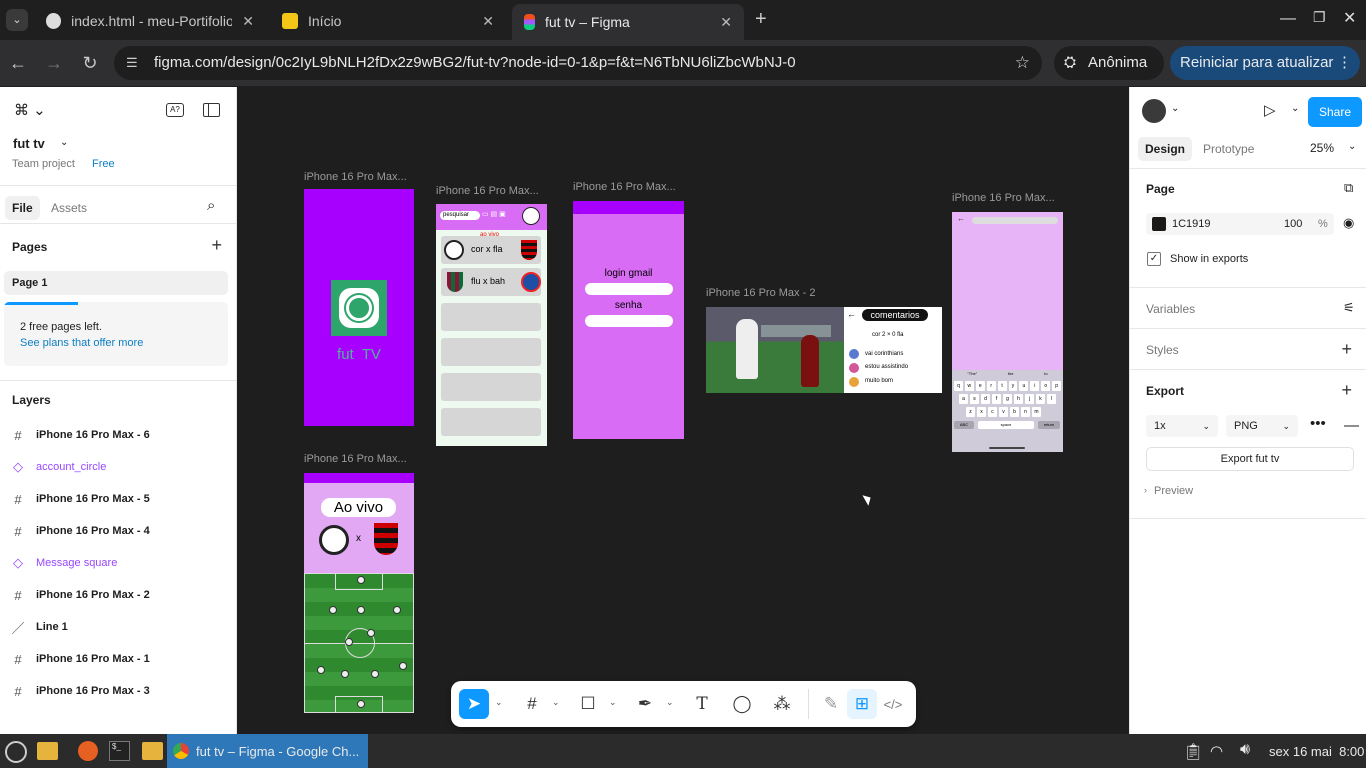 This screenshot has width=1366, height=768. Describe the element at coordinates (1046, 386) in the screenshot. I see `keyboard-key: o` at that location.